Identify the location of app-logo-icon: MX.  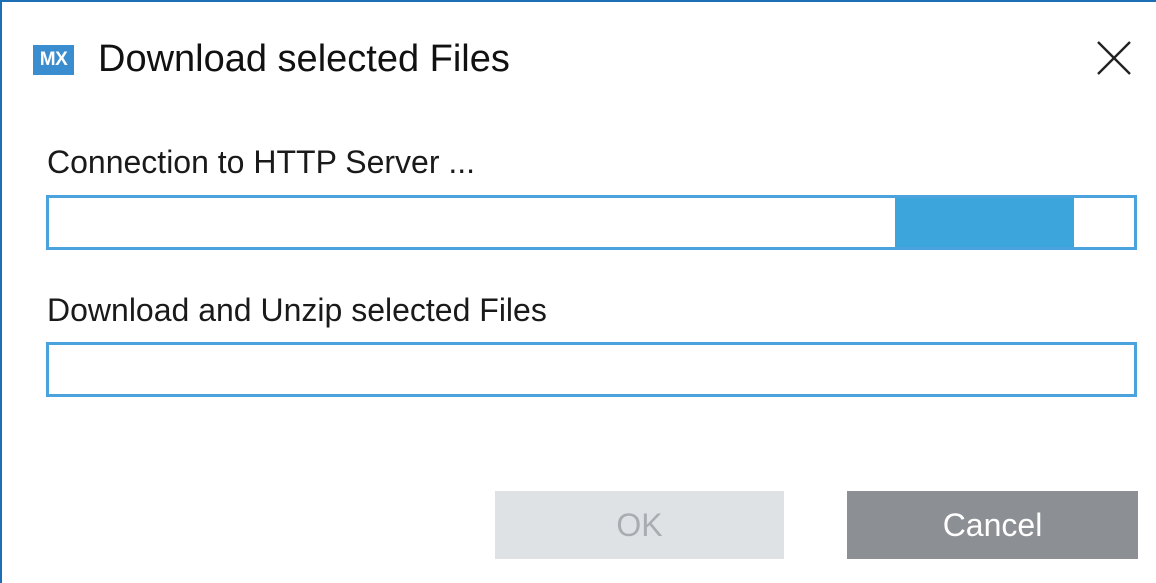
(53, 60).